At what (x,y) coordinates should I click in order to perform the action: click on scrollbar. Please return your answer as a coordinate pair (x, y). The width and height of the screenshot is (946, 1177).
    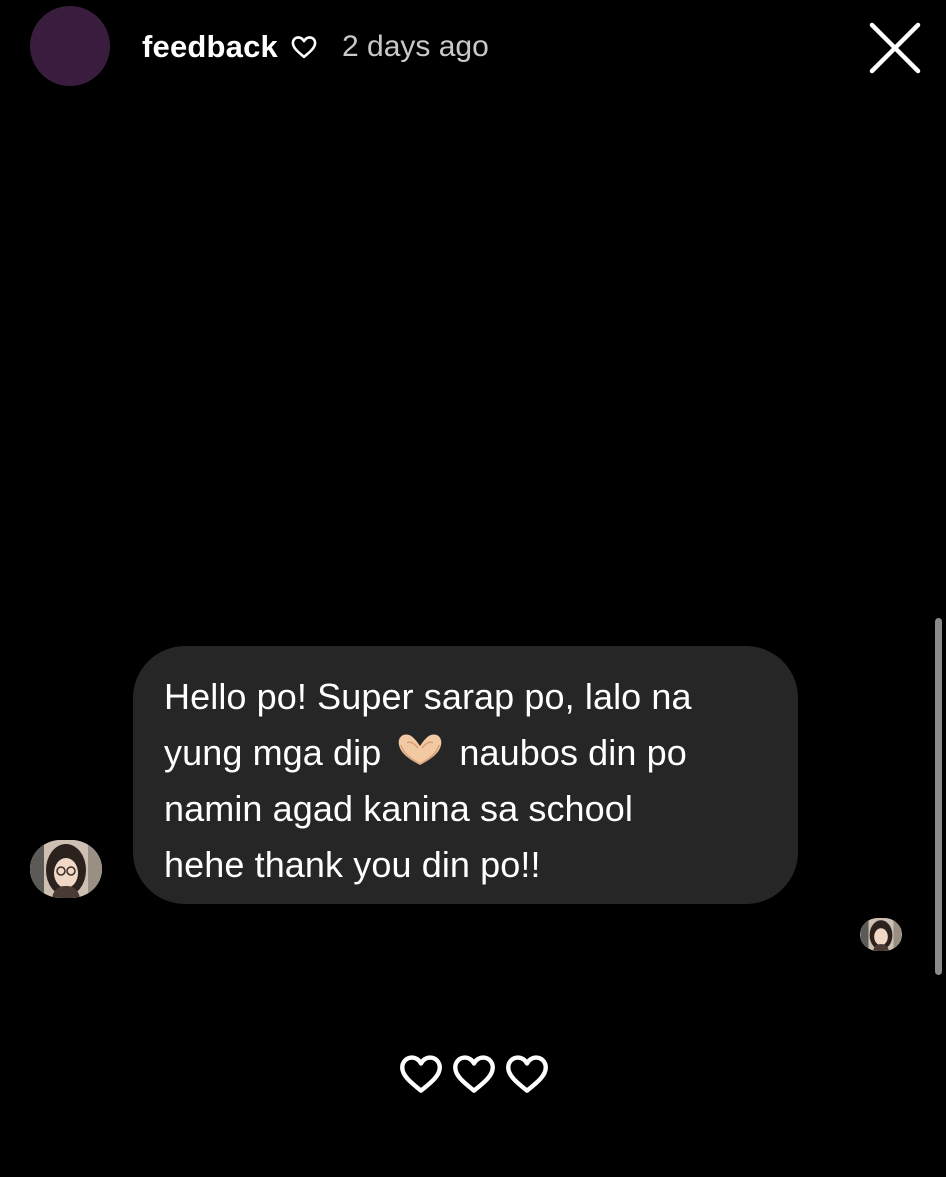
    Looking at the image, I should click on (938, 796).